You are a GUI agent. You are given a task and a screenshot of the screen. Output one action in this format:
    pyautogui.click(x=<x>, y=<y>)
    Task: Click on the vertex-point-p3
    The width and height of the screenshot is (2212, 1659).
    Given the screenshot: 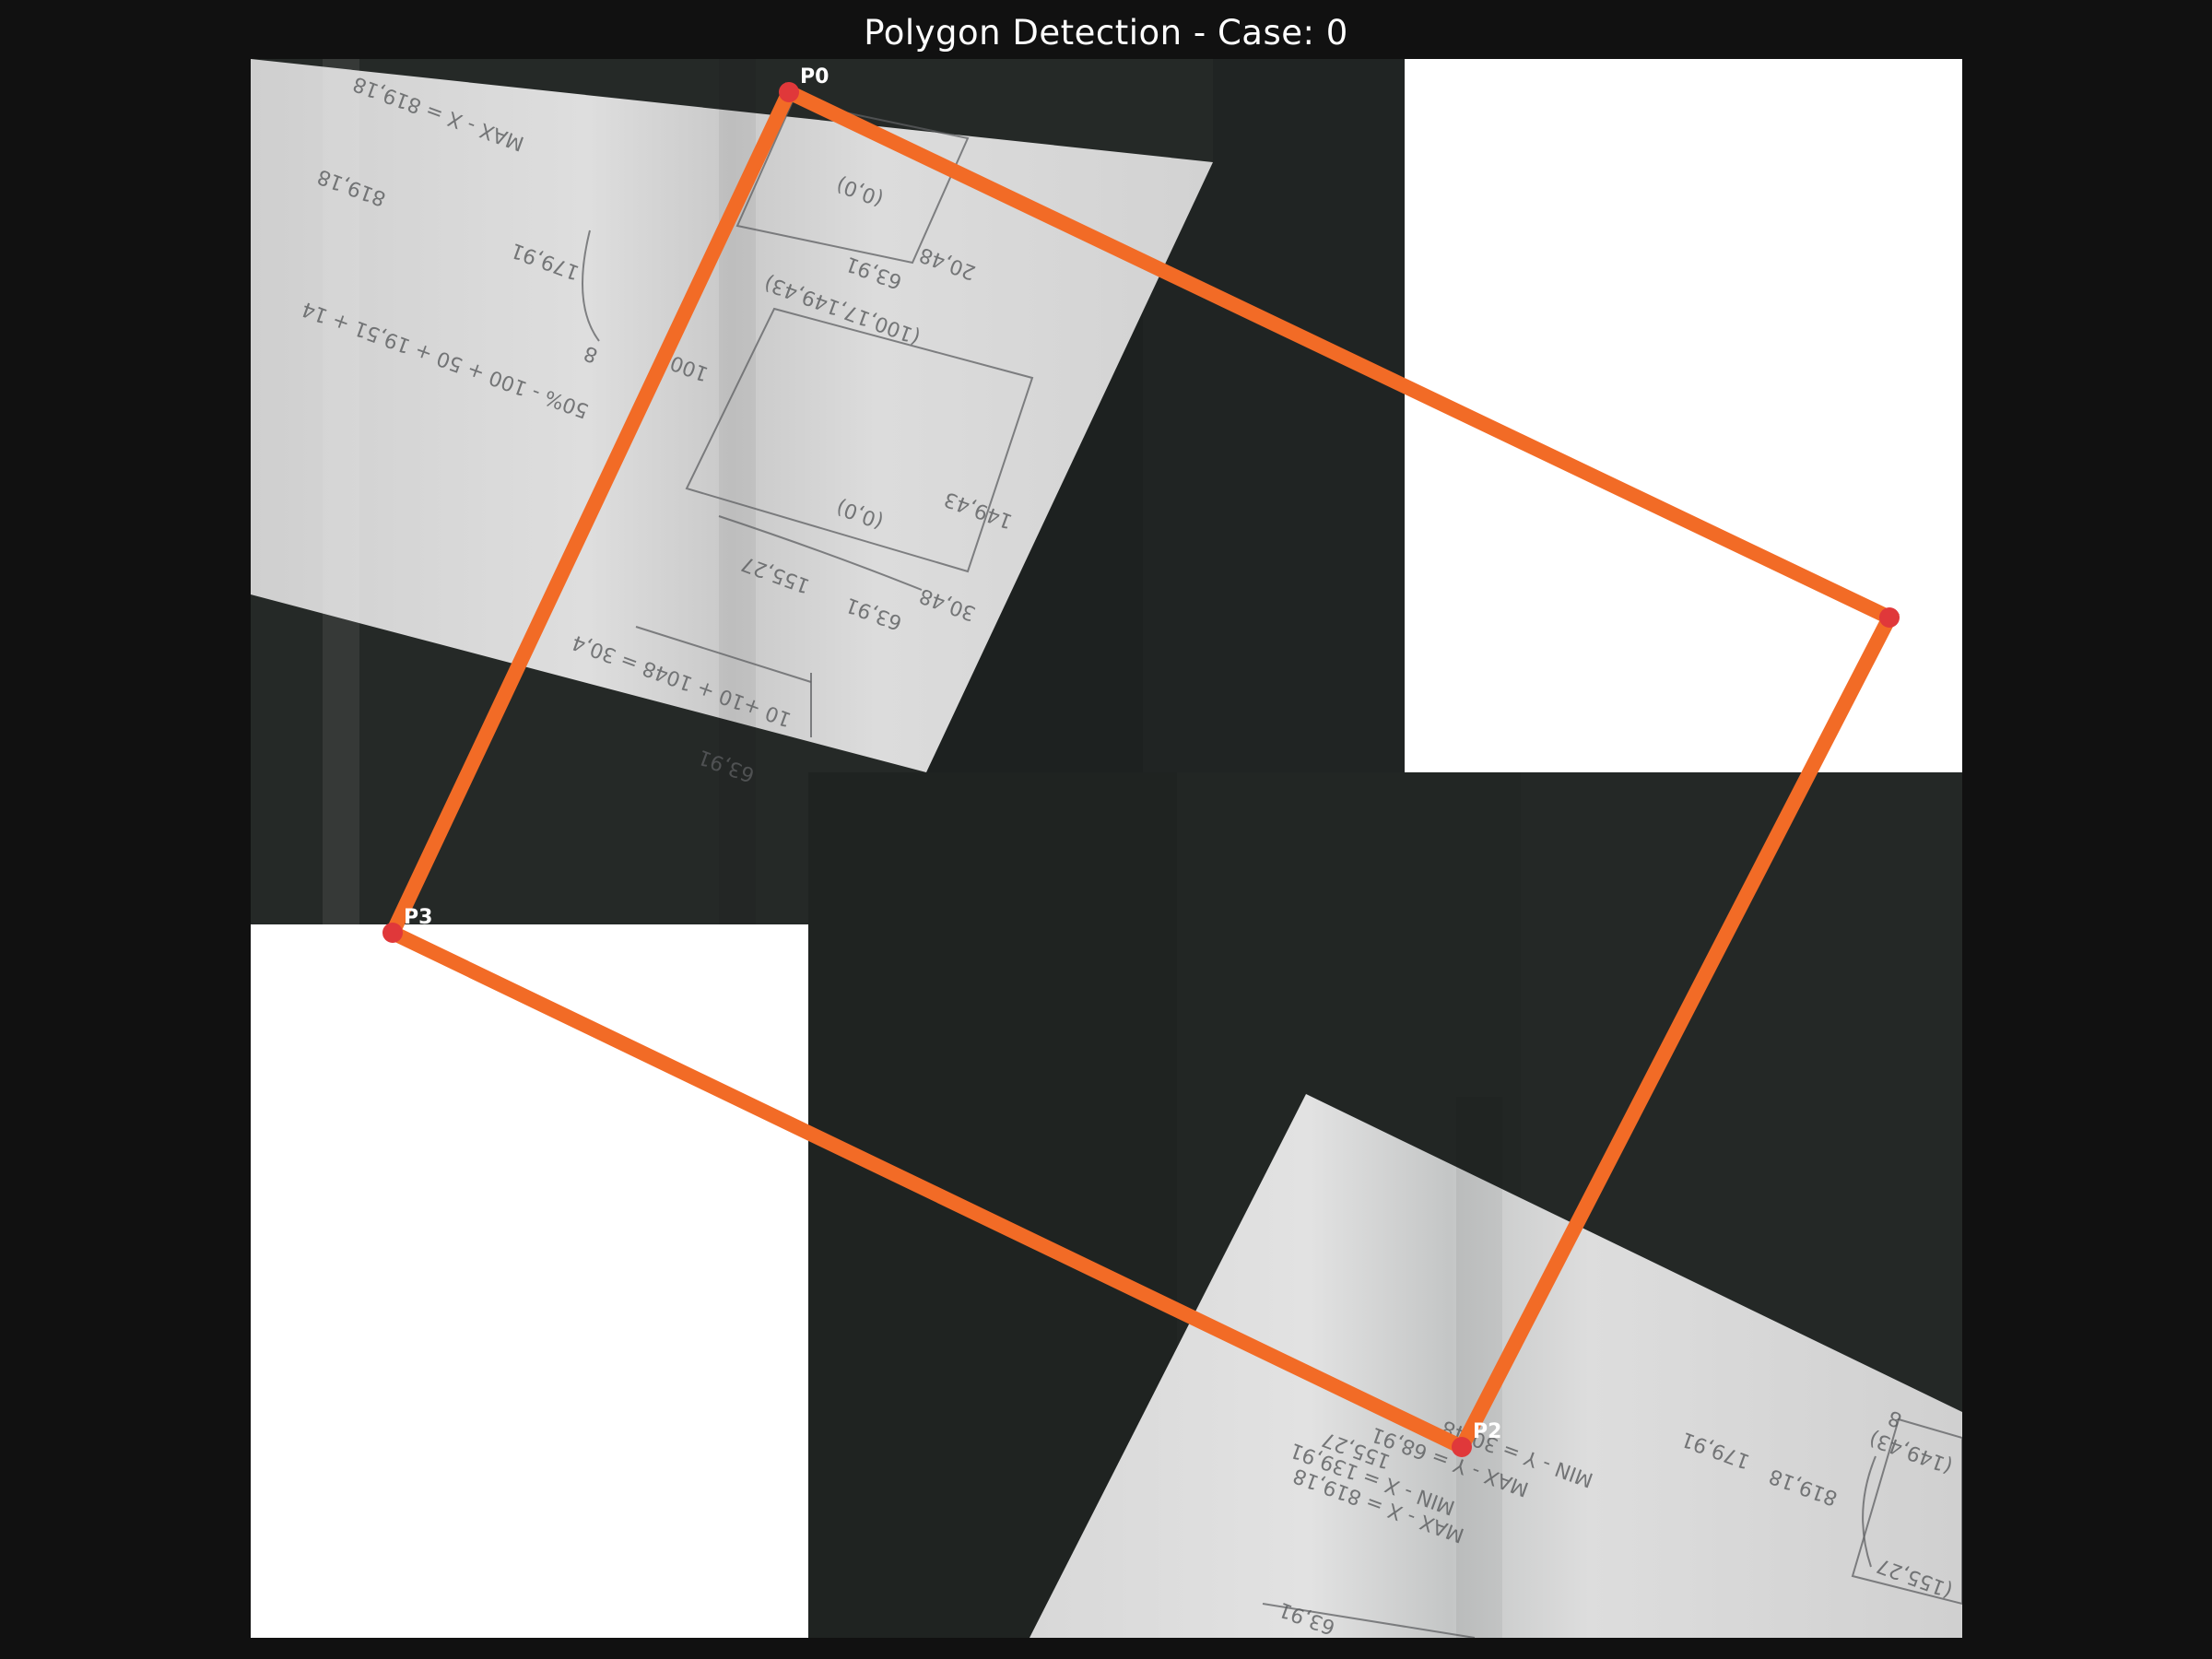 What is the action you would take?
    pyautogui.click(x=392, y=933)
    